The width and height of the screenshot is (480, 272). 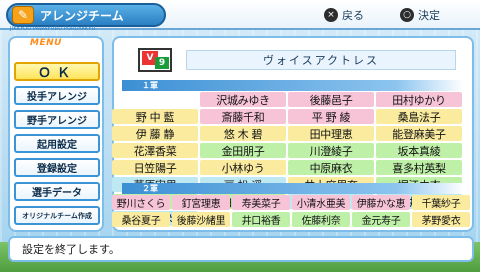 What do you see at coordinates (381, 202) in the screenshot?
I see `player-cell: 伊藤かな恵` at bounding box center [381, 202].